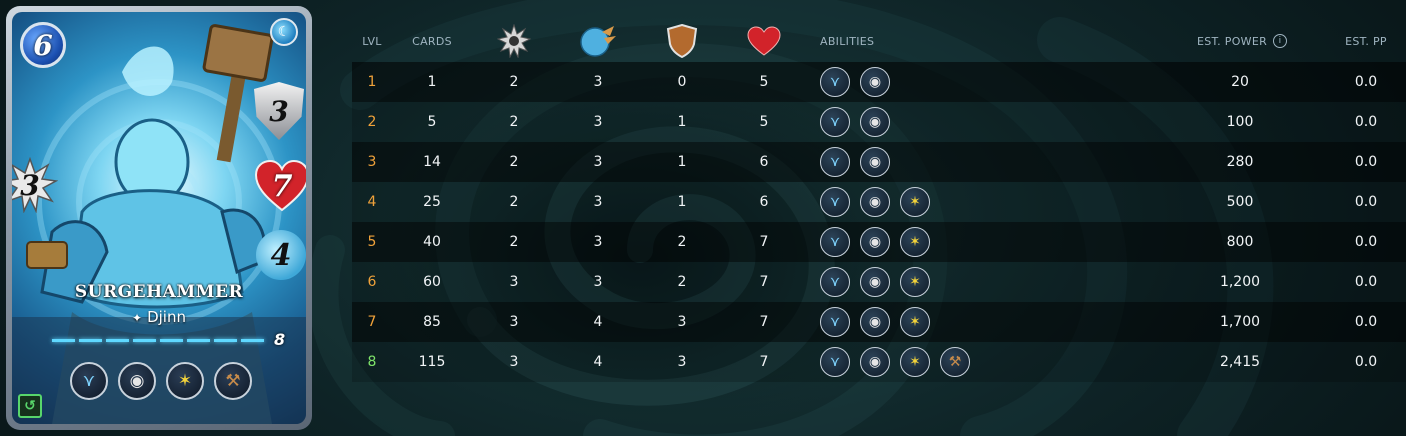 The height and width of the screenshot is (436, 1406). I want to click on col-cards: CARDS, so click(432, 41).